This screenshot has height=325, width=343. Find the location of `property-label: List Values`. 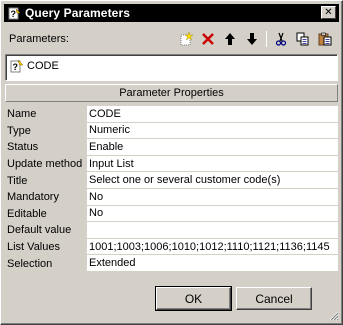

property-label: List Values is located at coordinates (46, 247).